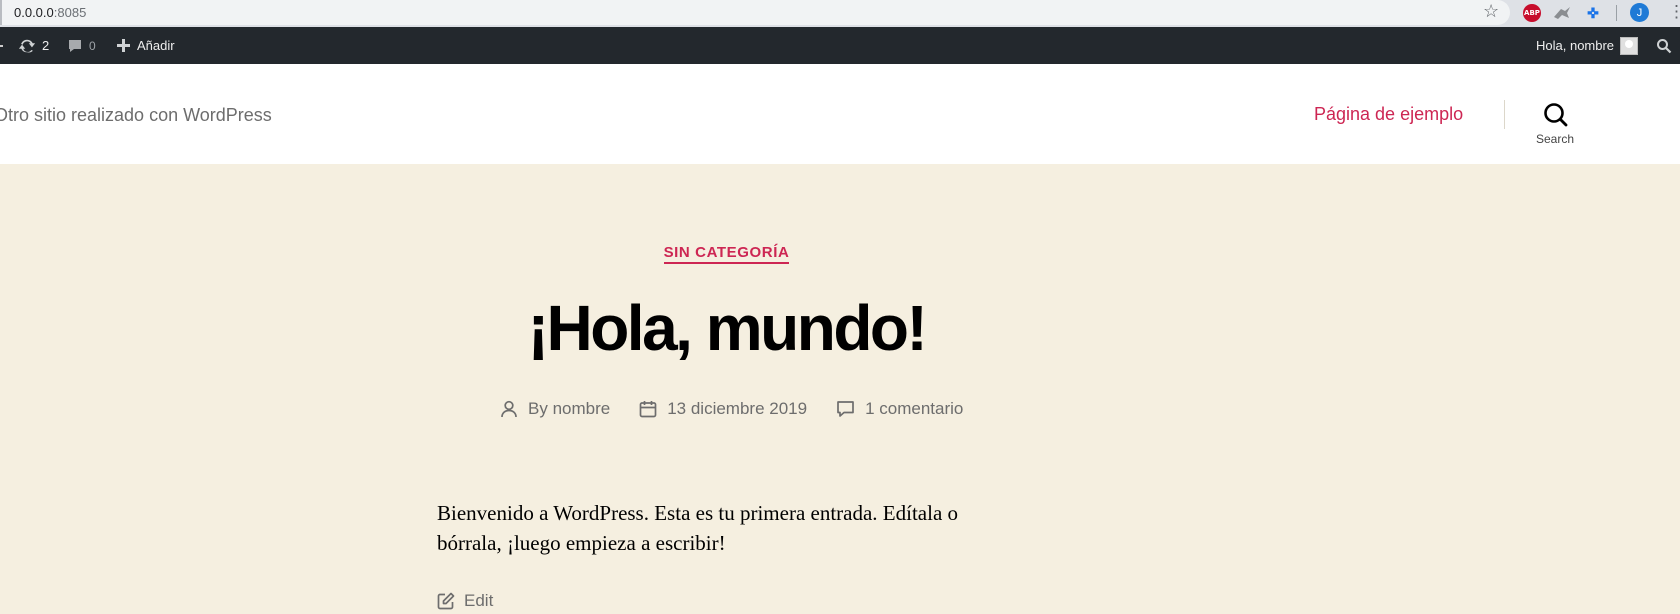 The image size is (1680, 614). Describe the element at coordinates (34, 12) in the screenshot. I see `url-host: 0.0.0.0` at that location.